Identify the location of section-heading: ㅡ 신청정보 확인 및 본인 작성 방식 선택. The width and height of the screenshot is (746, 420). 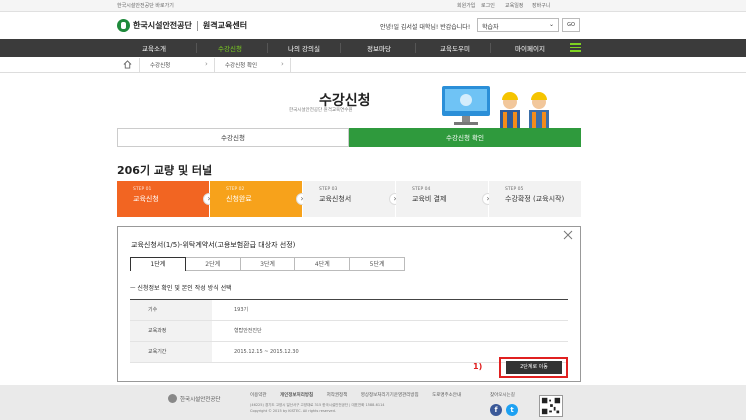
(181, 288).